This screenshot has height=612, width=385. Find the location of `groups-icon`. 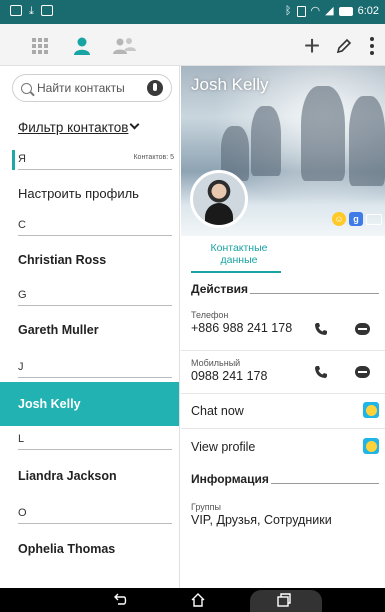

groups-icon is located at coordinates (124, 46).